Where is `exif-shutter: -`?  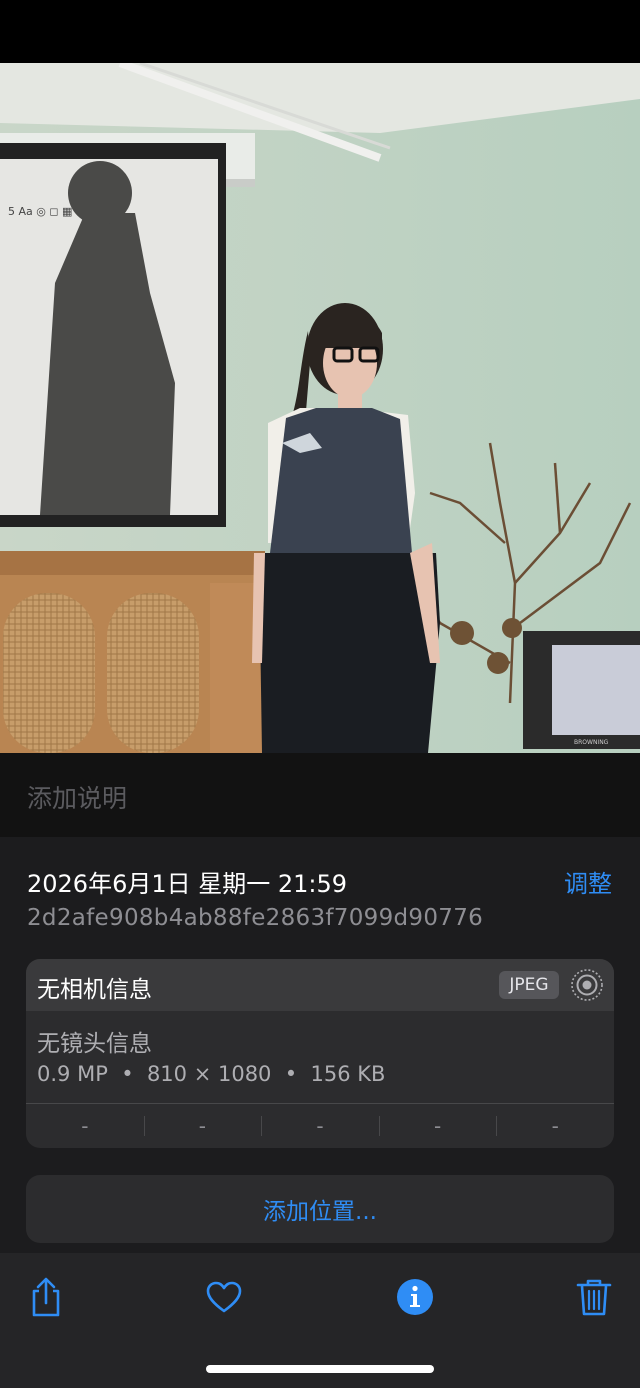
exif-shutter: - is located at coordinates (555, 1126).